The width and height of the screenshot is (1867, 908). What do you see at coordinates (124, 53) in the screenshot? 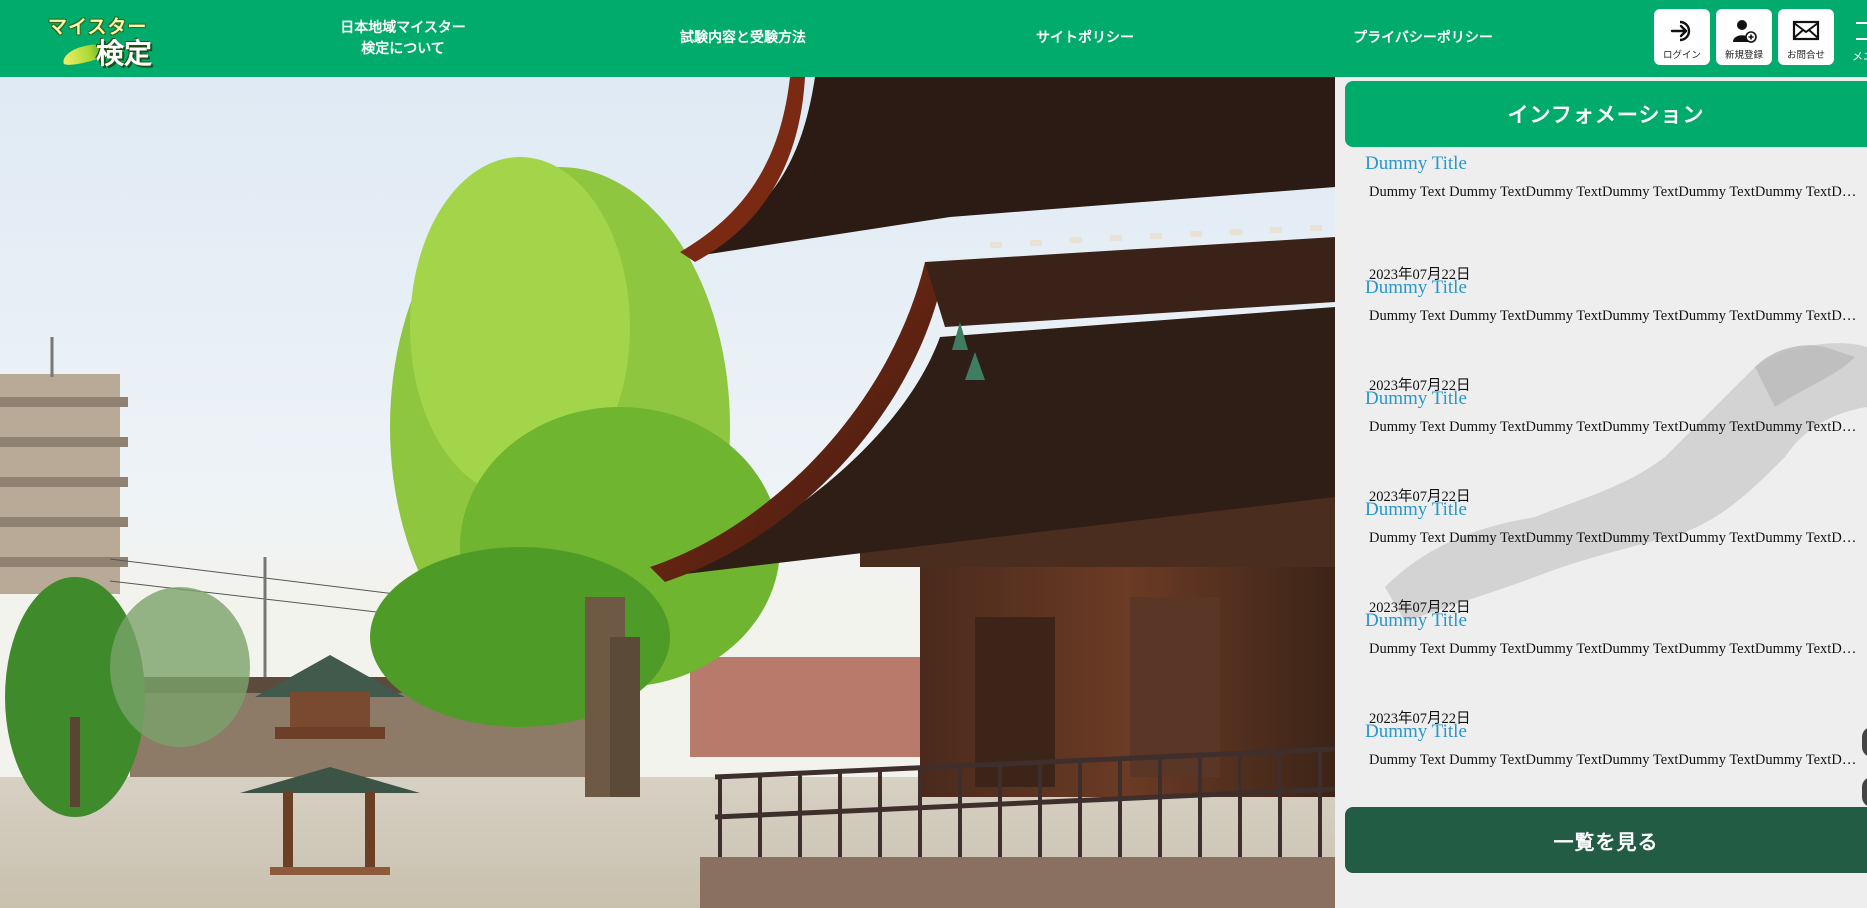
I see `logo-text-bottom: 検定` at bounding box center [124, 53].